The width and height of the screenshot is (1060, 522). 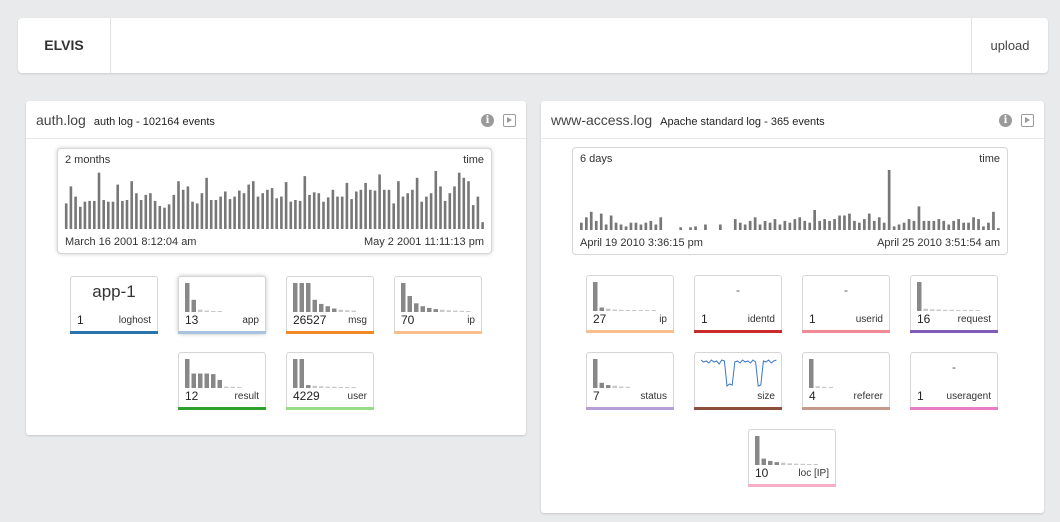 I want to click on field-card-useragent: - 1 useragent, so click(x=954, y=381).